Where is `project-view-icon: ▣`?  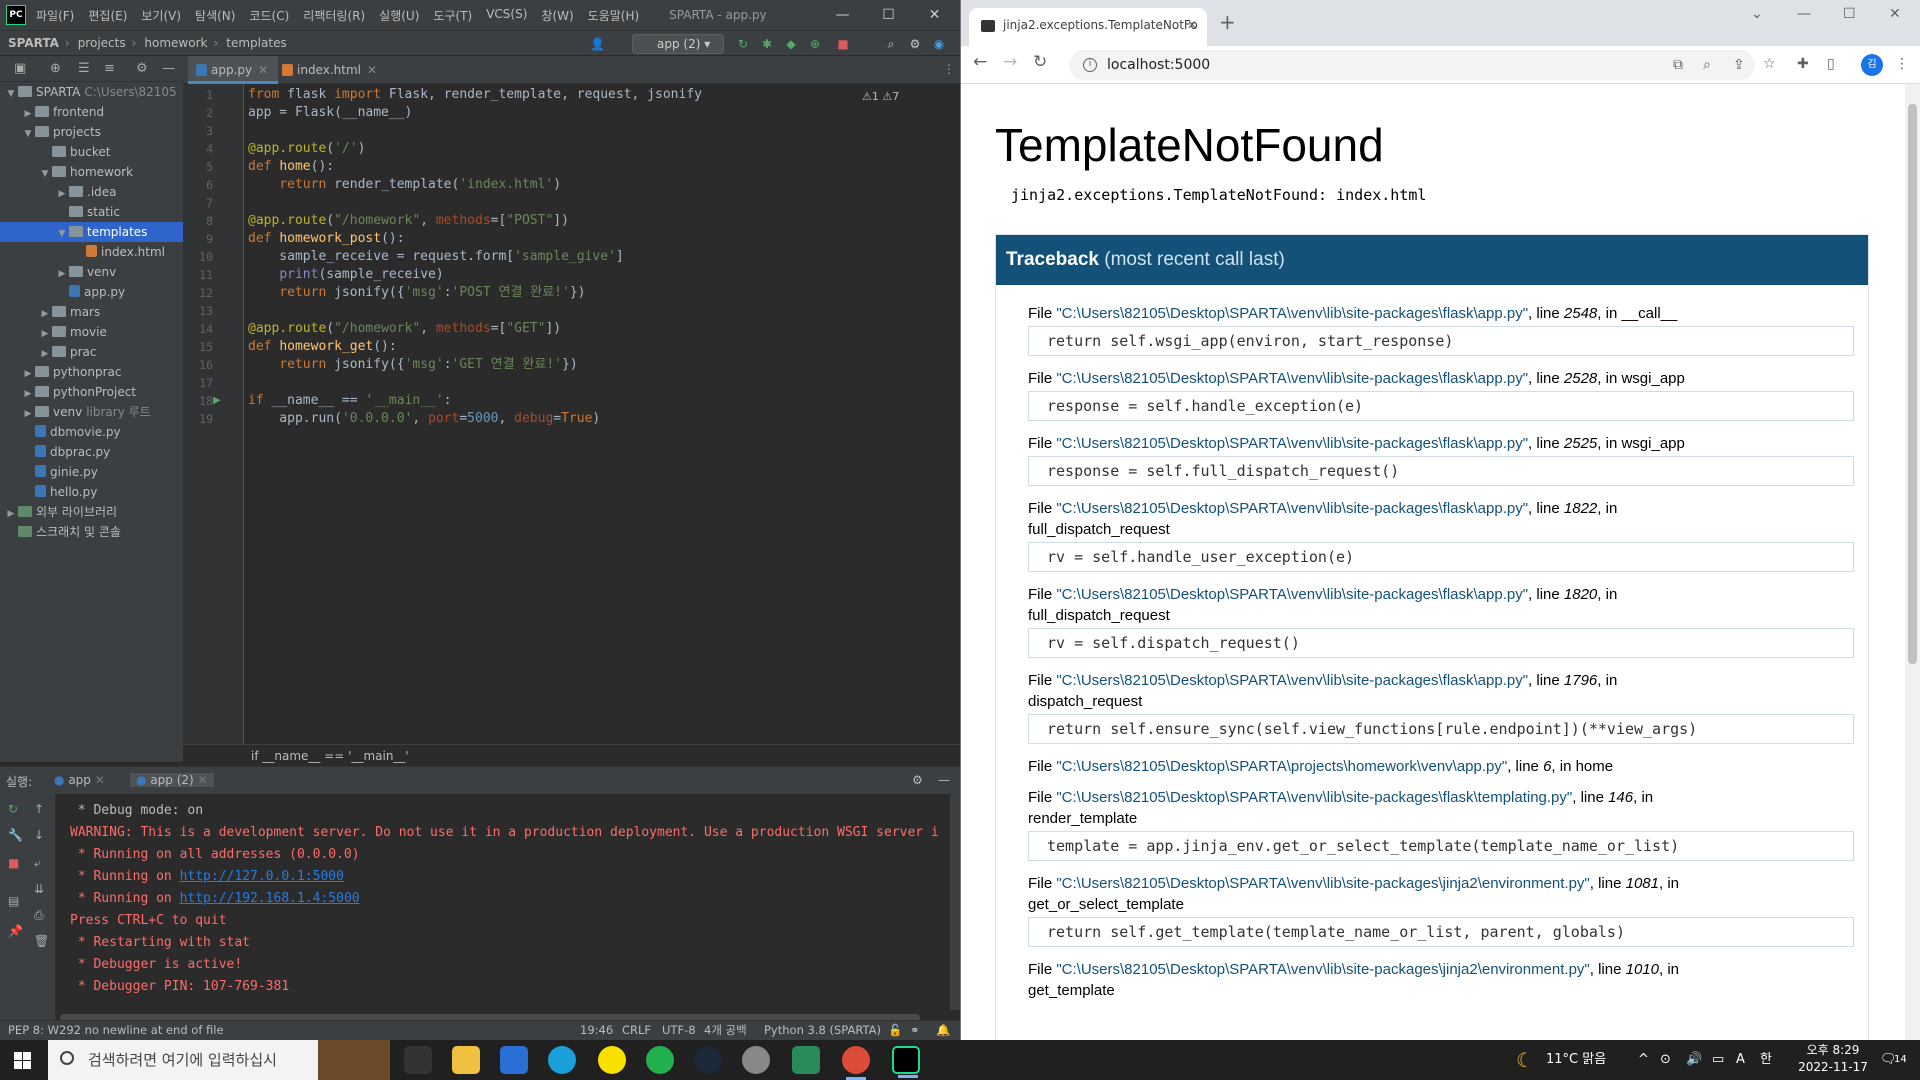 project-view-icon: ▣ is located at coordinates (20, 68).